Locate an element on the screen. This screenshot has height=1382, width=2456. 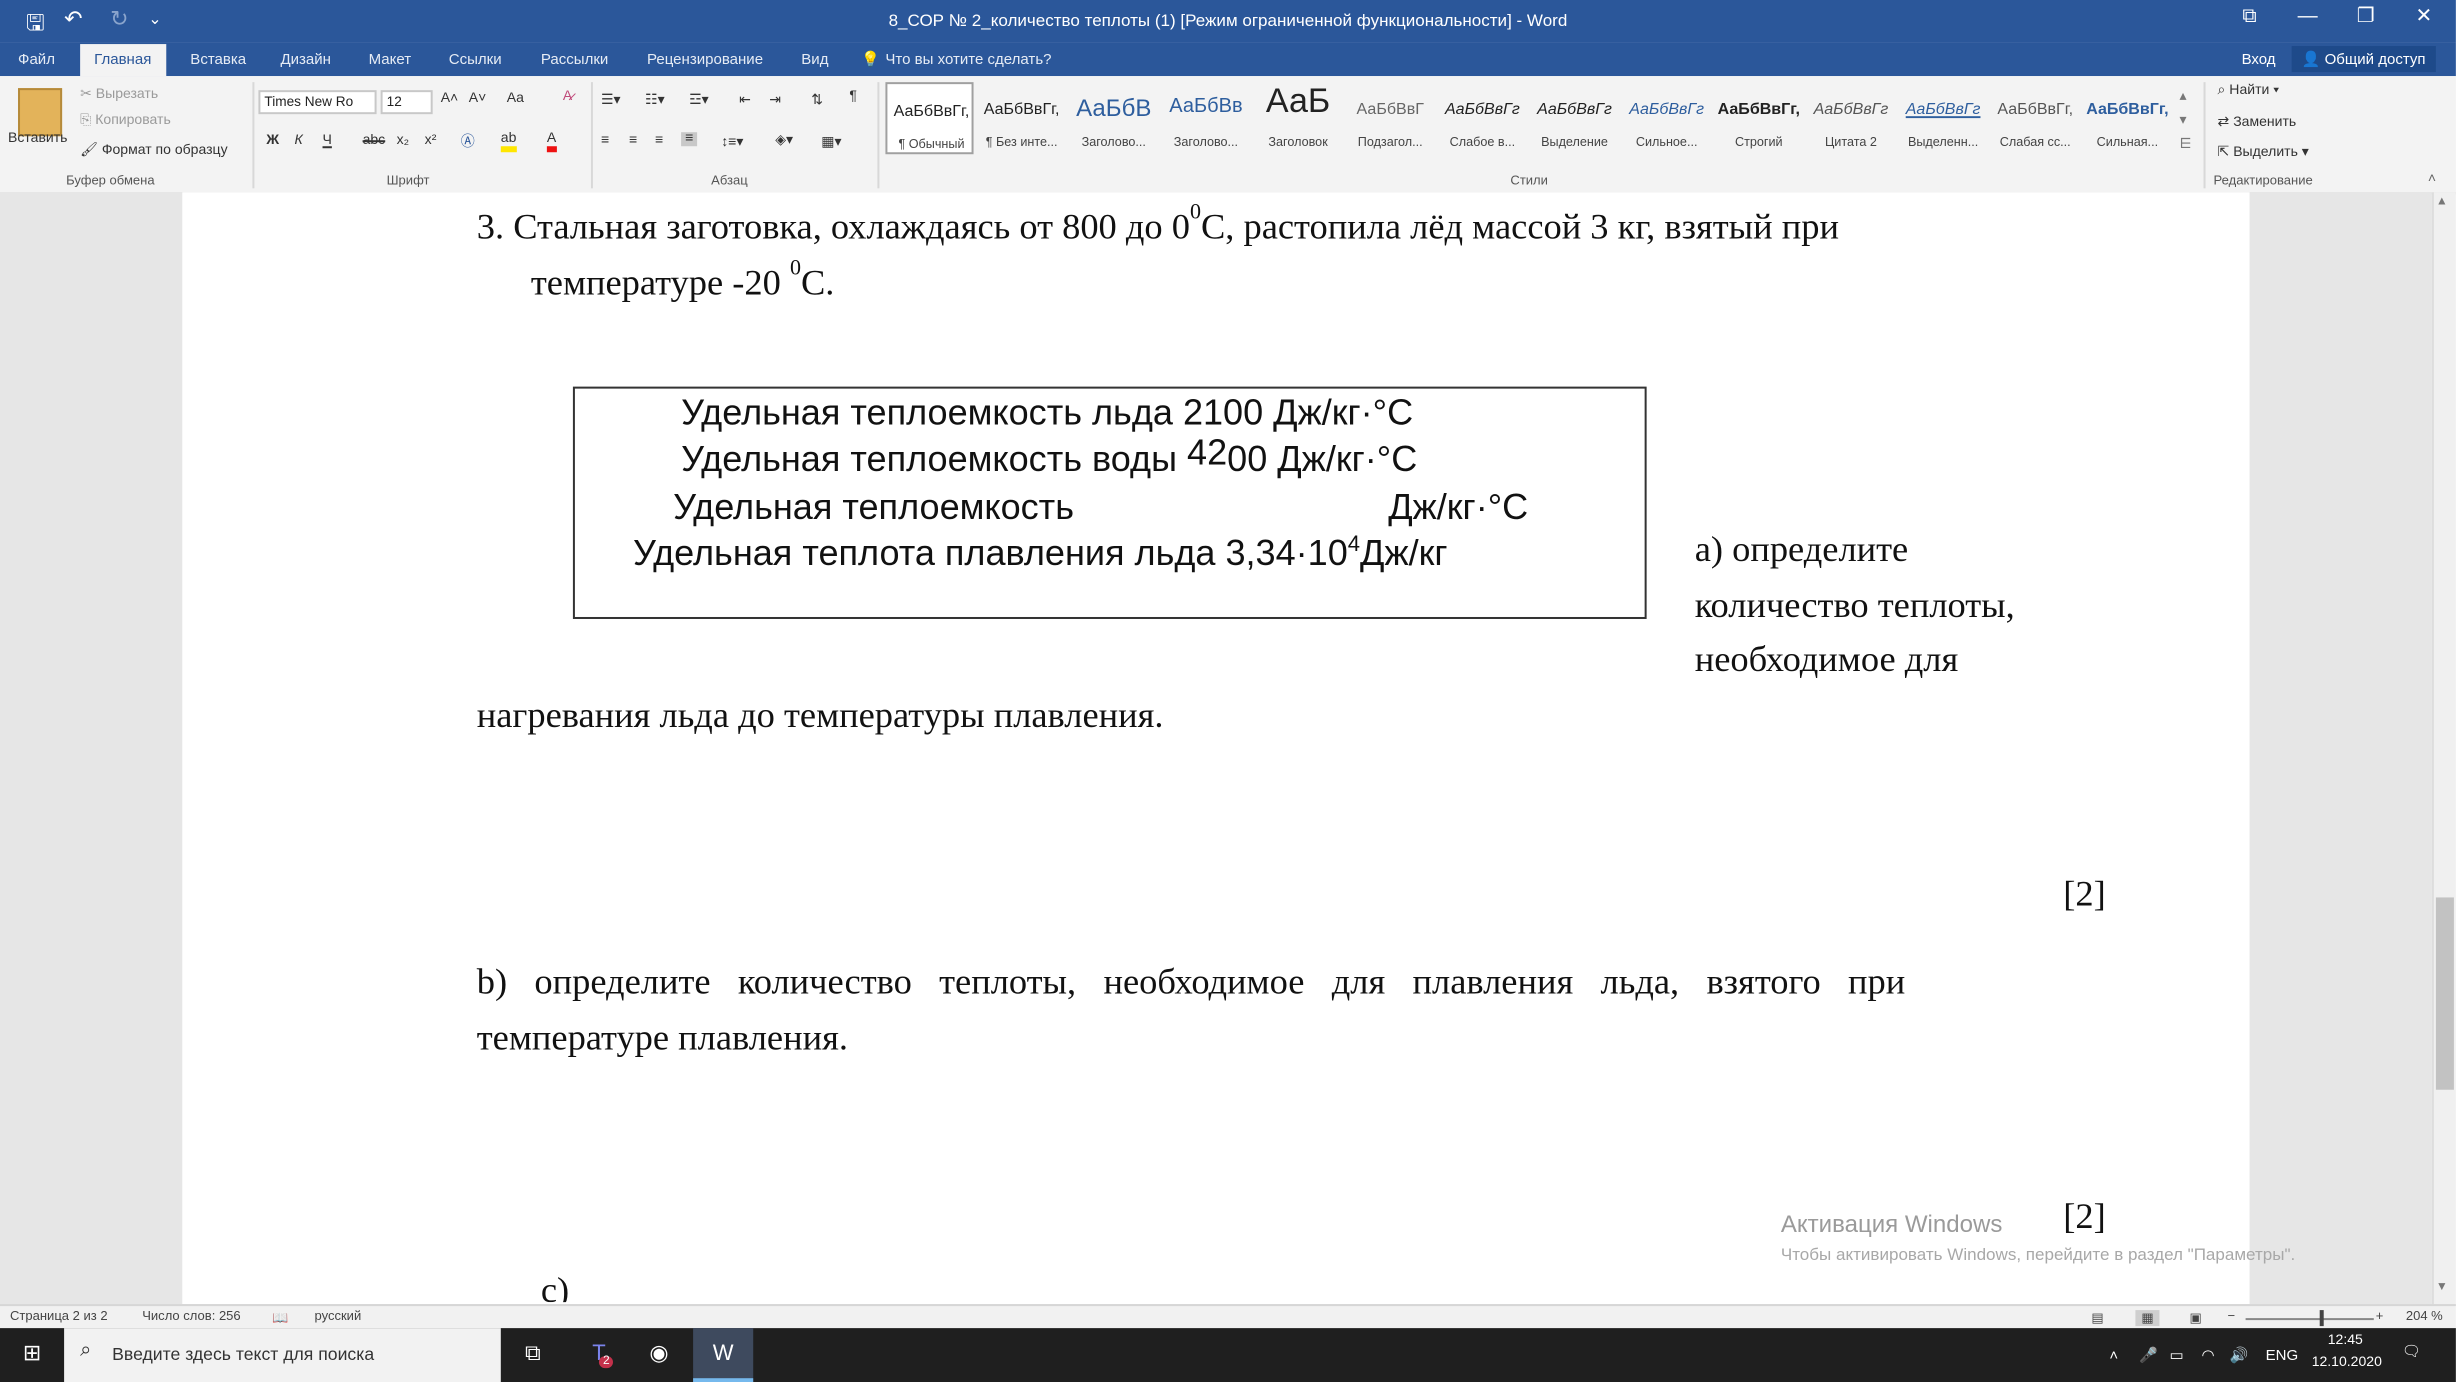
align-center-icon: ≡ is located at coordinates (633, 141).